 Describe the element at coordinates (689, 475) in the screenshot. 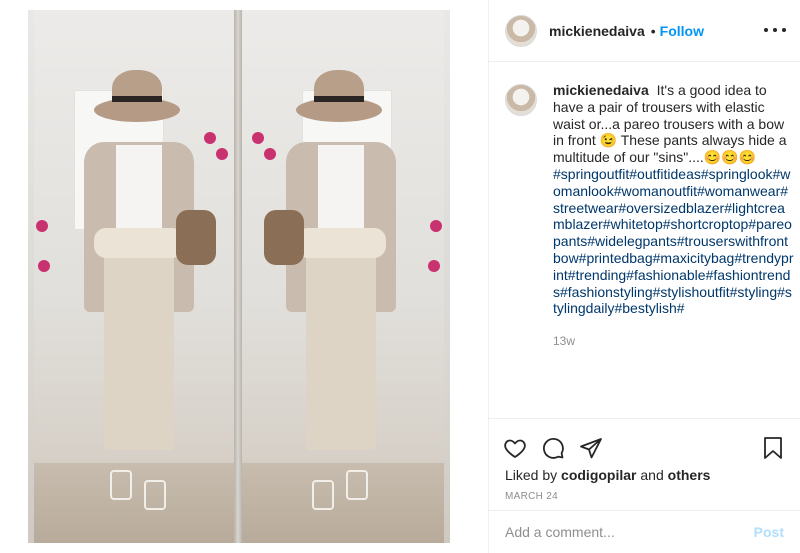

I see `liked-by-others: others` at that location.